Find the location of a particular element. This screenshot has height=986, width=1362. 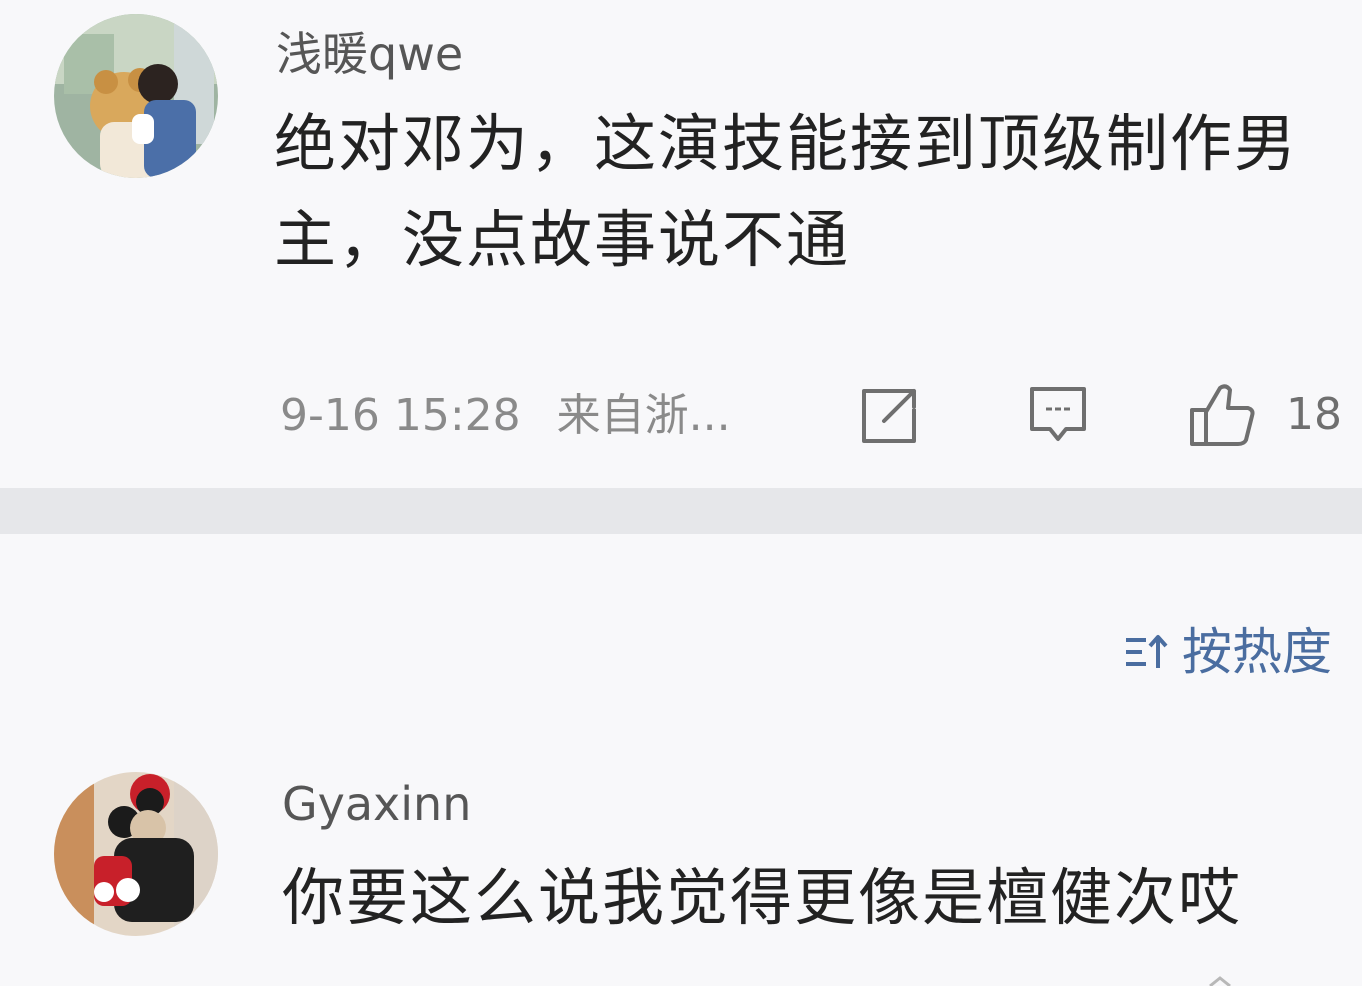

sort-by-hot-button: 按热度 is located at coordinates (1228, 652).